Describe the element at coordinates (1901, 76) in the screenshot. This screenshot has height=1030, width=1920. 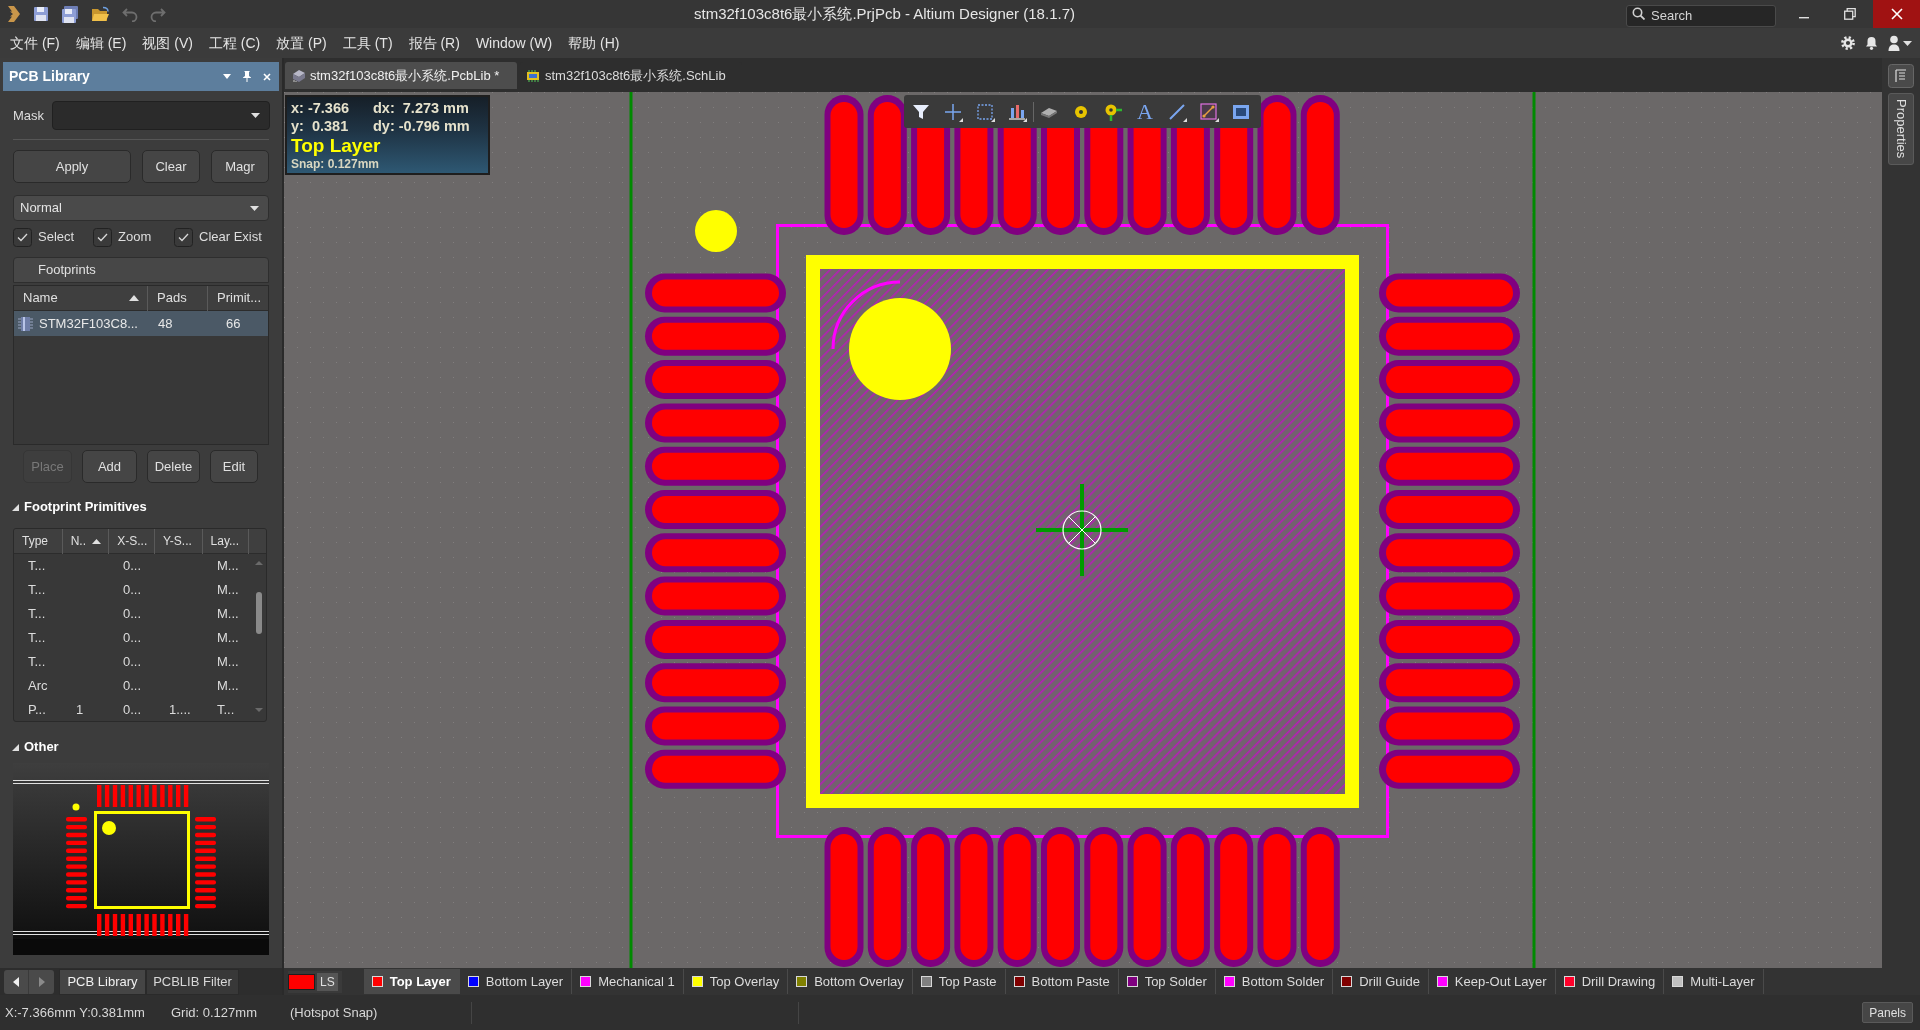
I see `list-icon` at that location.